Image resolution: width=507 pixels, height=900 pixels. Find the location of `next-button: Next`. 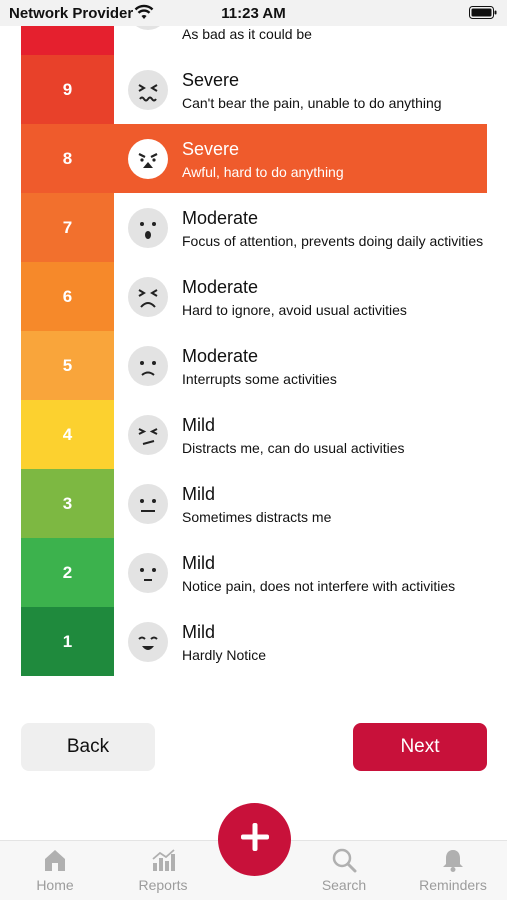

next-button: Next is located at coordinates (420, 747).